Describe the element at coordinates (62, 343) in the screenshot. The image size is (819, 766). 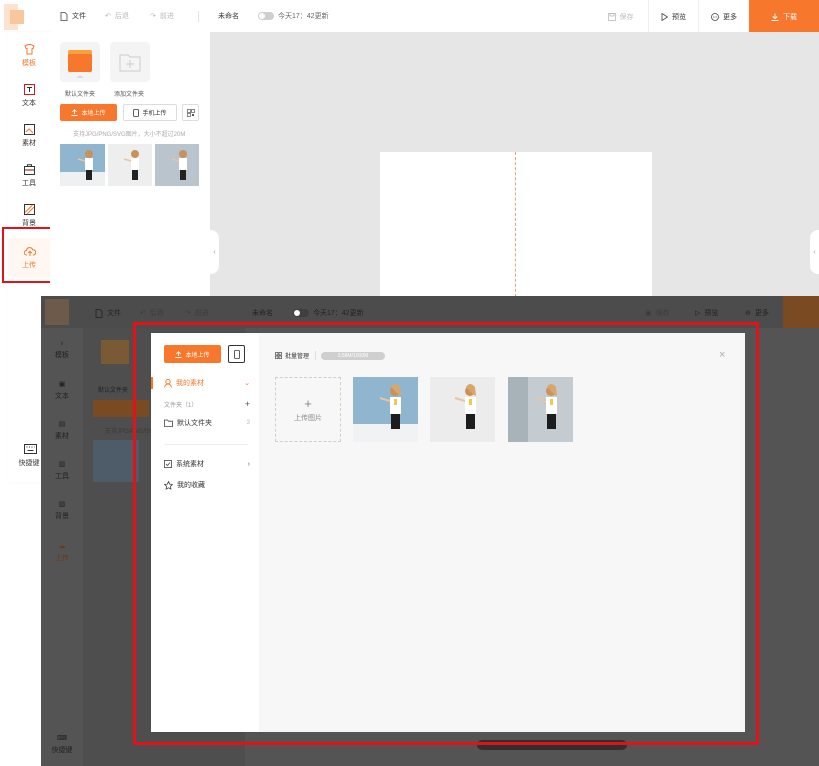
I see `template-icon: ♁` at that location.